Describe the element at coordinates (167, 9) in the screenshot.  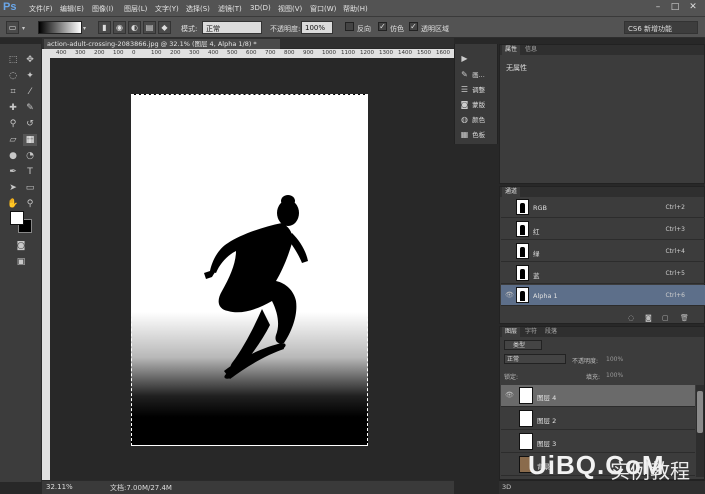
I see `menu-type: 文字(Y)` at that location.